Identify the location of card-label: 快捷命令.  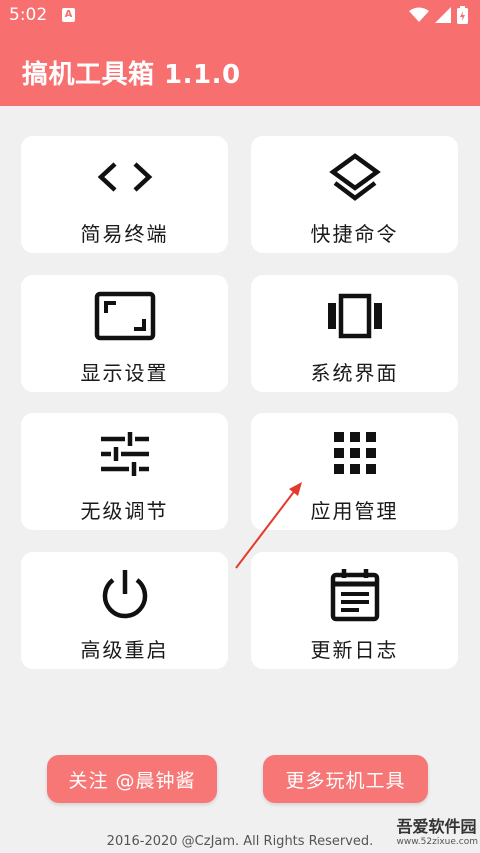
(354, 234).